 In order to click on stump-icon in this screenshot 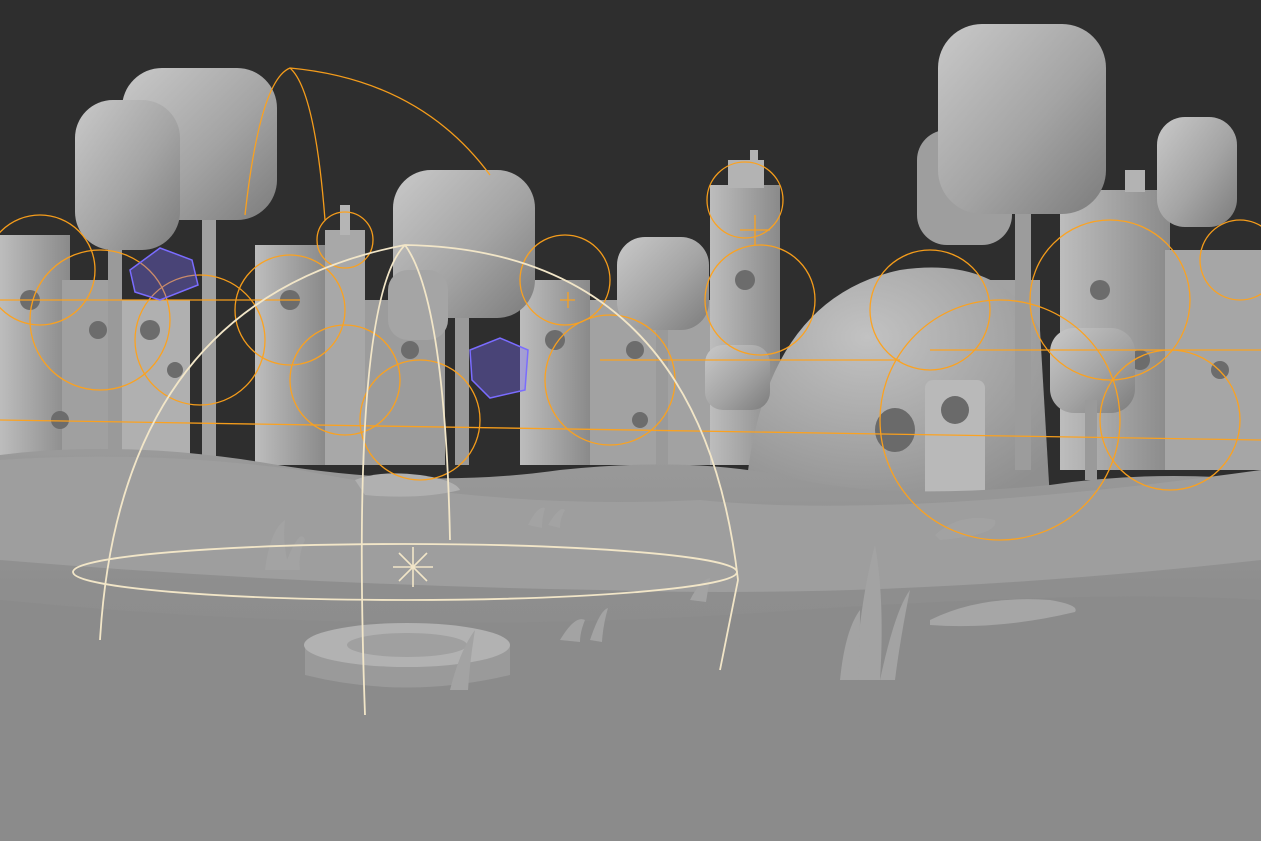, I will do `click(407, 655)`.